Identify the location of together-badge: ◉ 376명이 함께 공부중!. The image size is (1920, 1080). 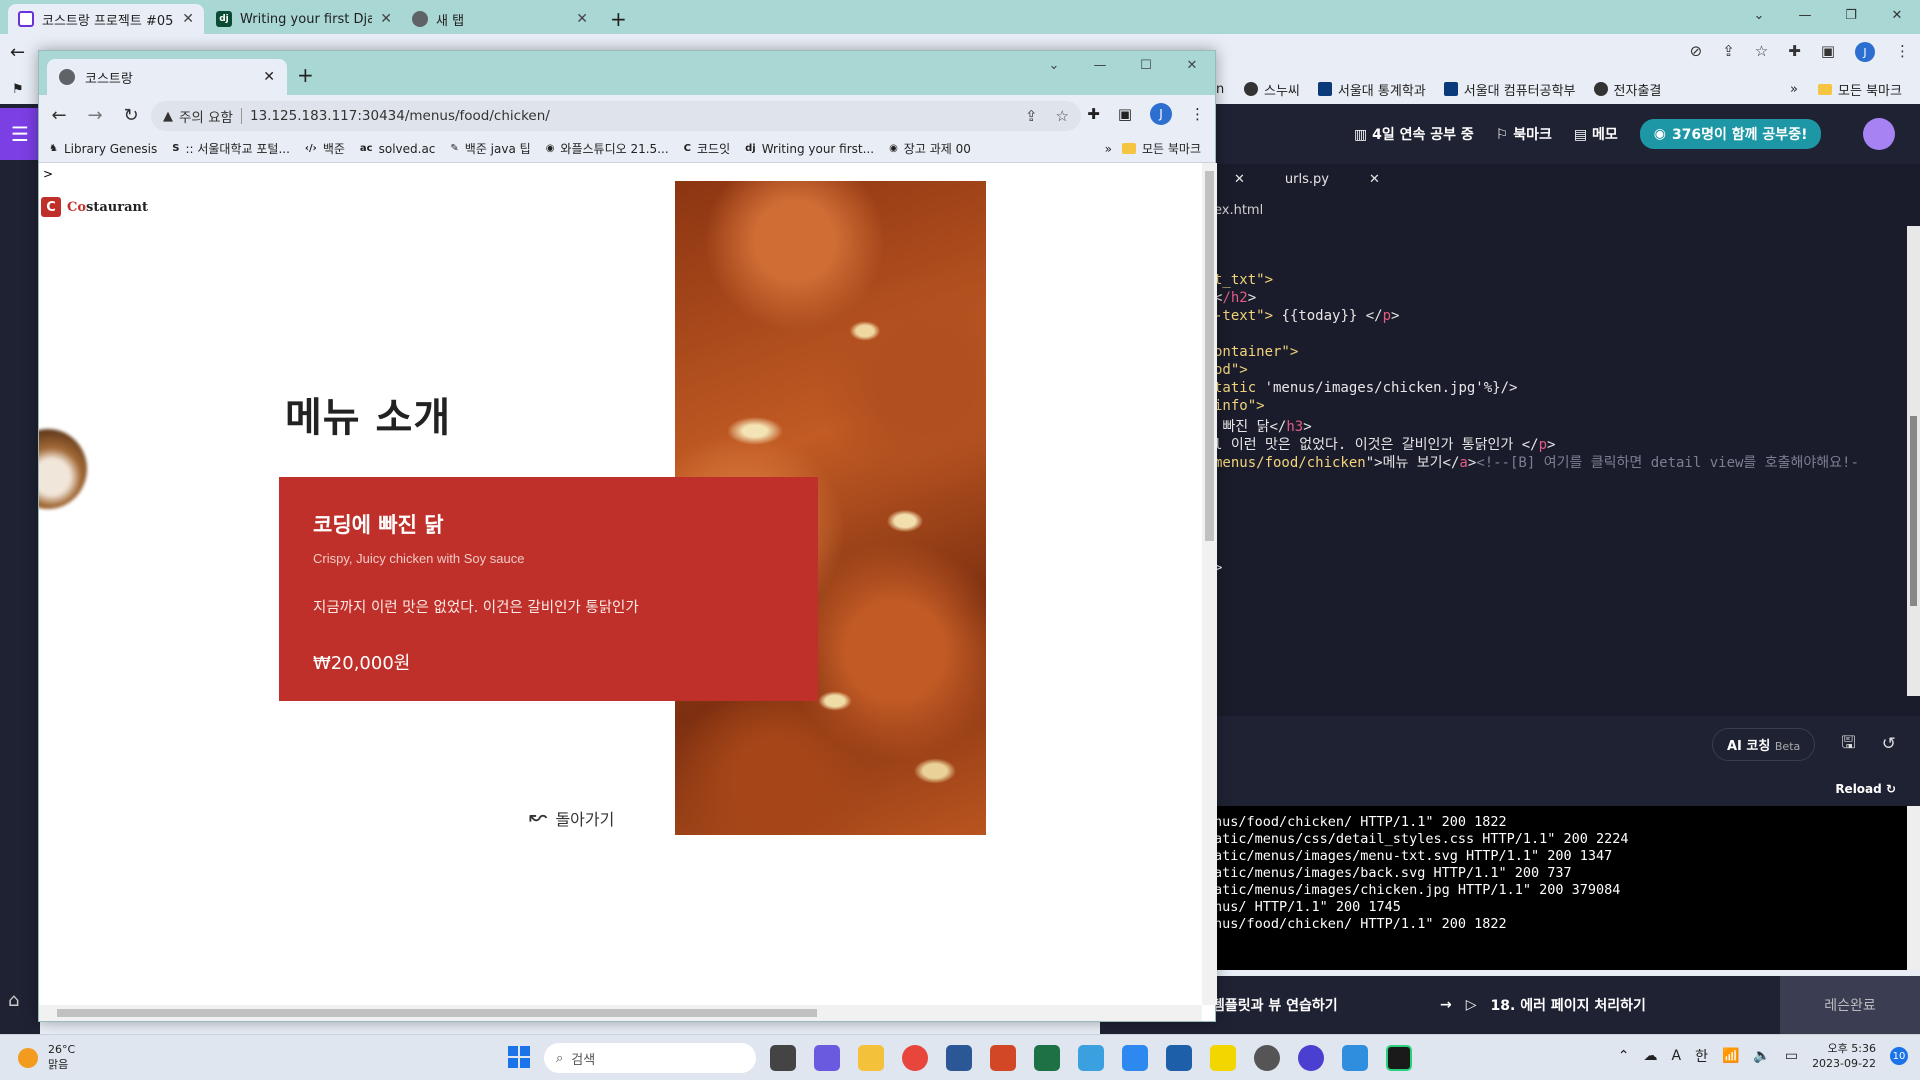
(1730, 134).